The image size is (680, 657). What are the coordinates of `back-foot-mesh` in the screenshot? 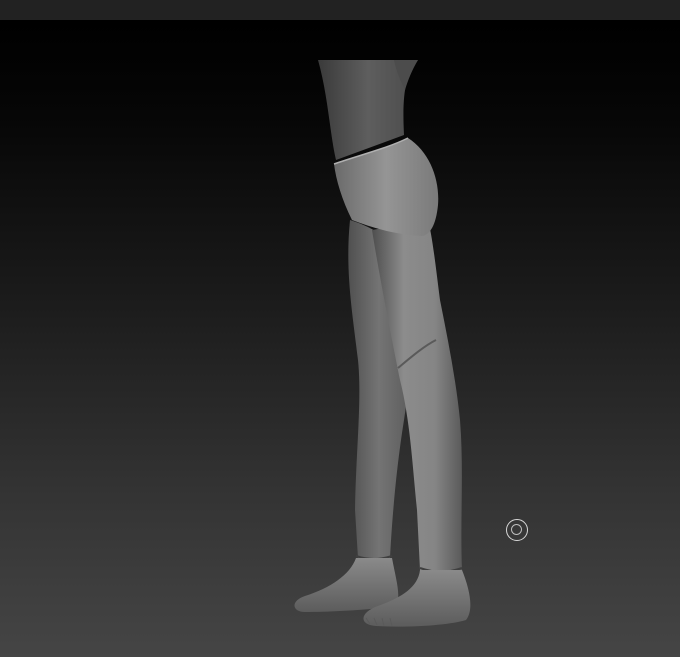 It's located at (346, 585).